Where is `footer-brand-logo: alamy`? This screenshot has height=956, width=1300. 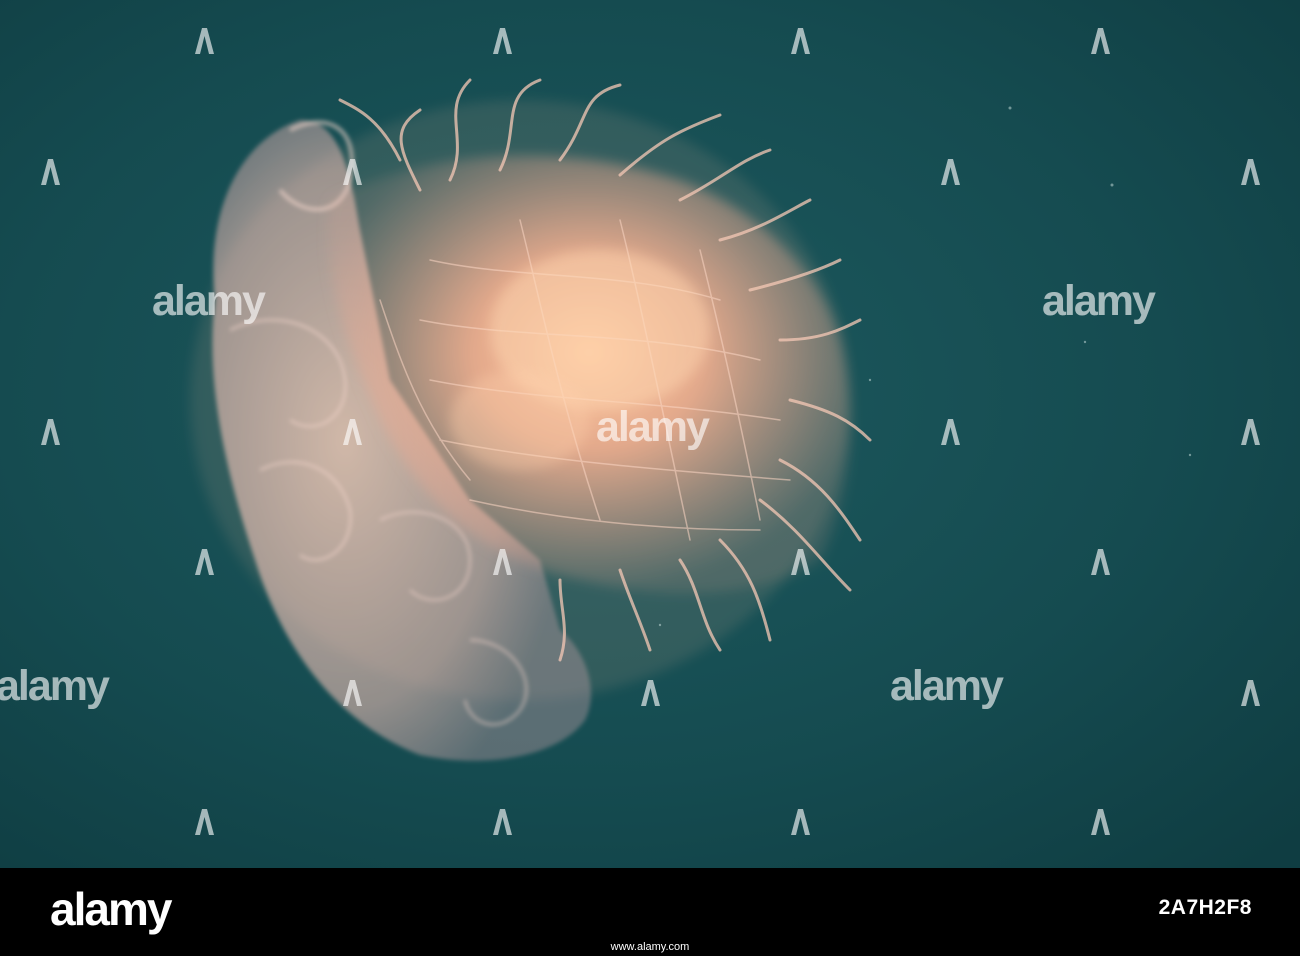 footer-brand-logo: alamy is located at coordinates (111, 909).